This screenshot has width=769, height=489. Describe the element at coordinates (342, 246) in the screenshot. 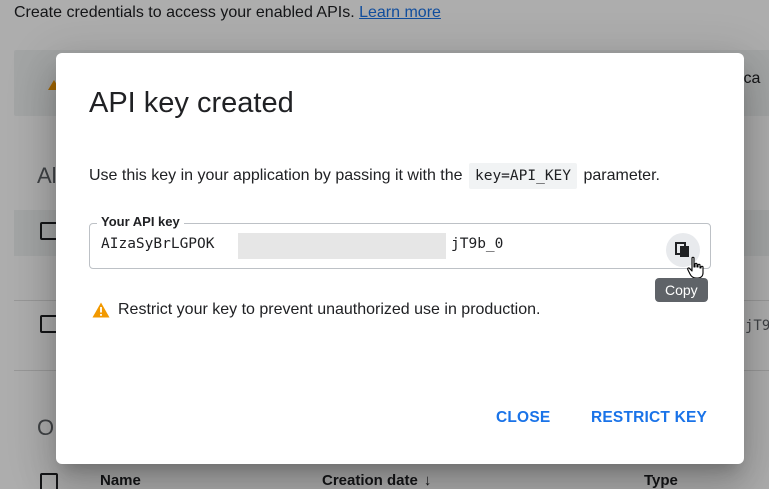

I see `redacted-region` at that location.